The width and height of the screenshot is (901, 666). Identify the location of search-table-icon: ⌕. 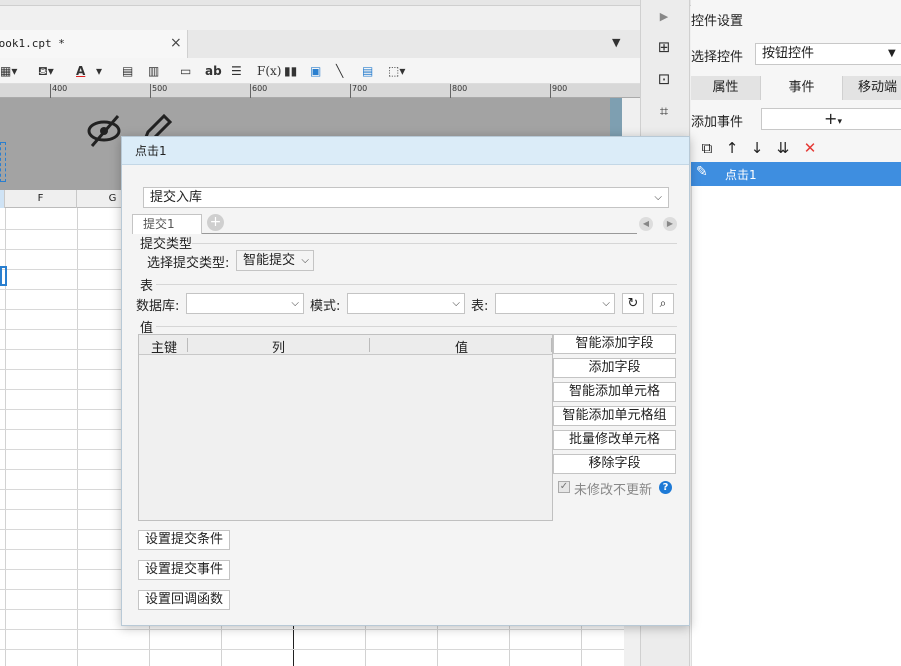
(663, 303).